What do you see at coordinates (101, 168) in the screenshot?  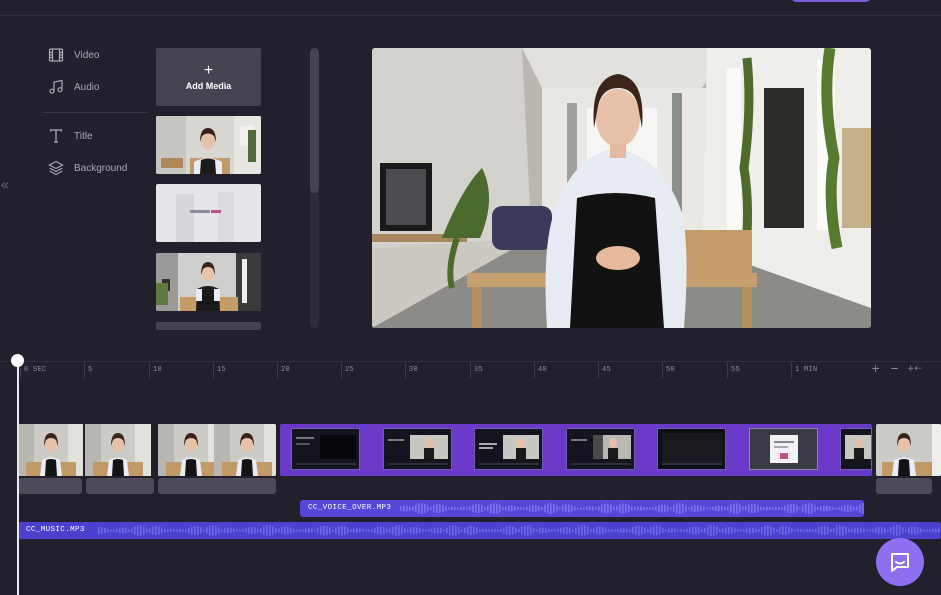 I see `sidebar-item-label: Background` at bounding box center [101, 168].